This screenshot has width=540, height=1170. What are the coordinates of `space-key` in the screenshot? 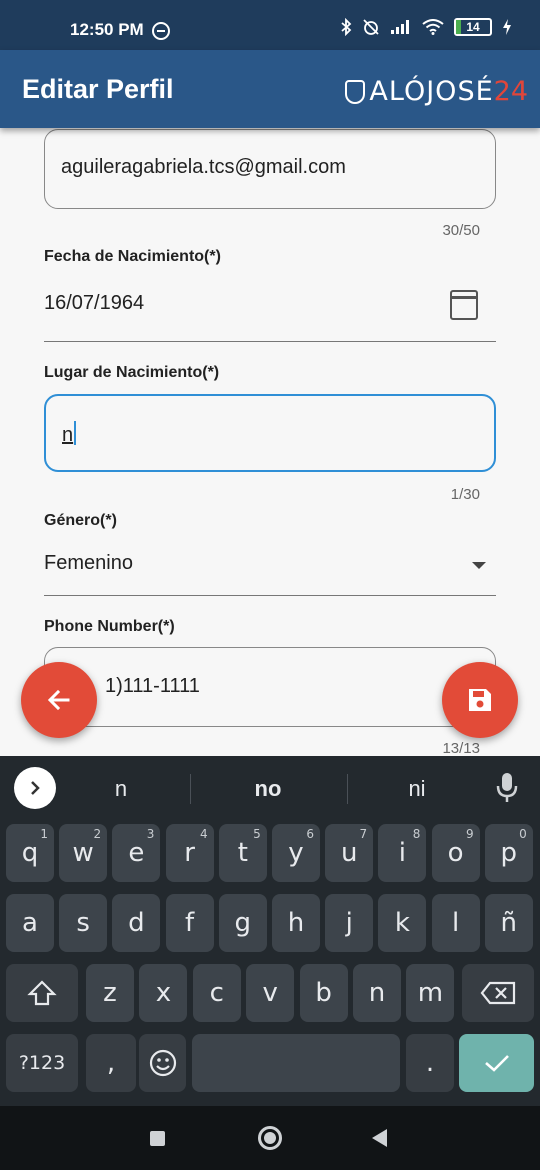 It's located at (296, 1063).